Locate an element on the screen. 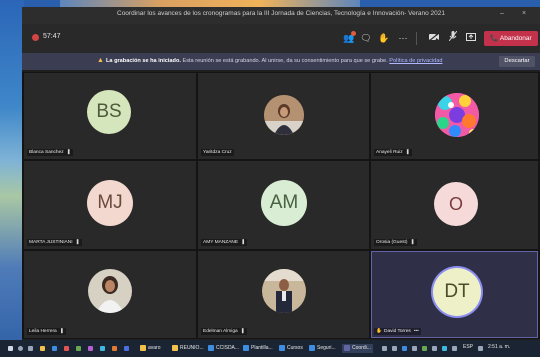 This screenshot has width=540, height=357. leave-label: Abandonar is located at coordinates (515, 38).